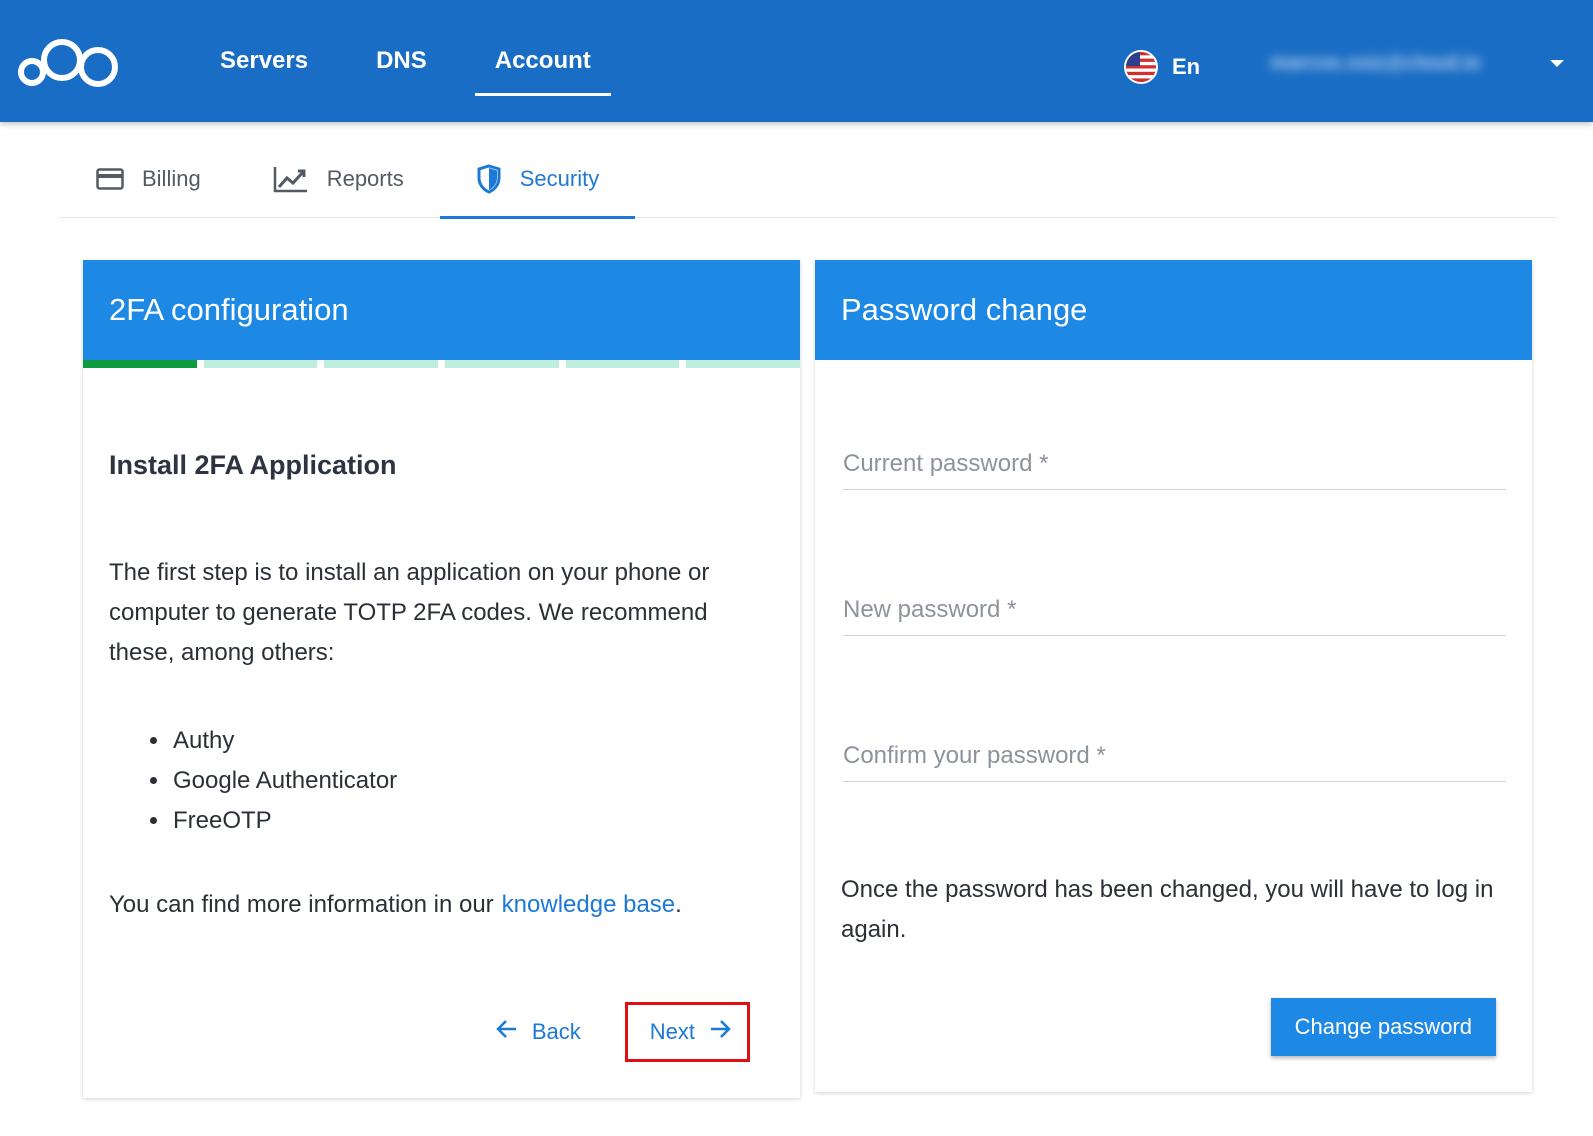  Describe the element at coordinates (678, 904) in the screenshot. I see `kb-suffix: .` at that location.